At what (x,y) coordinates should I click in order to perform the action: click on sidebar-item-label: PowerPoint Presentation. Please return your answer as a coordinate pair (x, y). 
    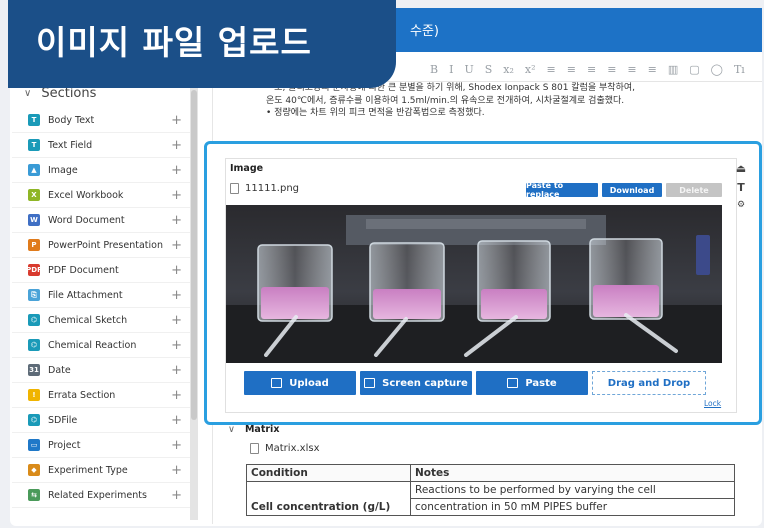
    Looking at the image, I should click on (105, 245).